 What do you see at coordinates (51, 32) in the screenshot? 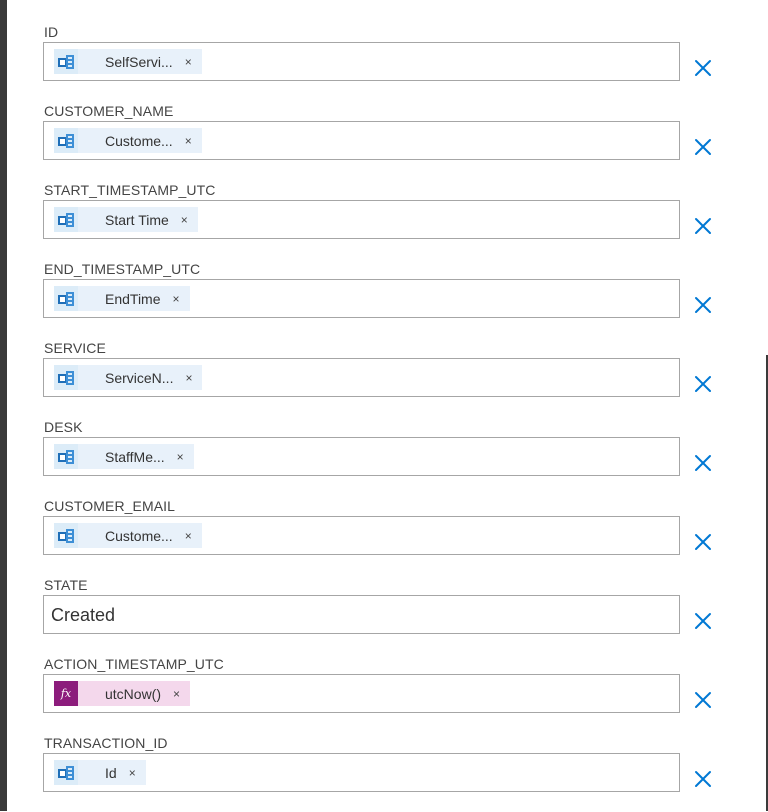
I see `field-label: ID` at bounding box center [51, 32].